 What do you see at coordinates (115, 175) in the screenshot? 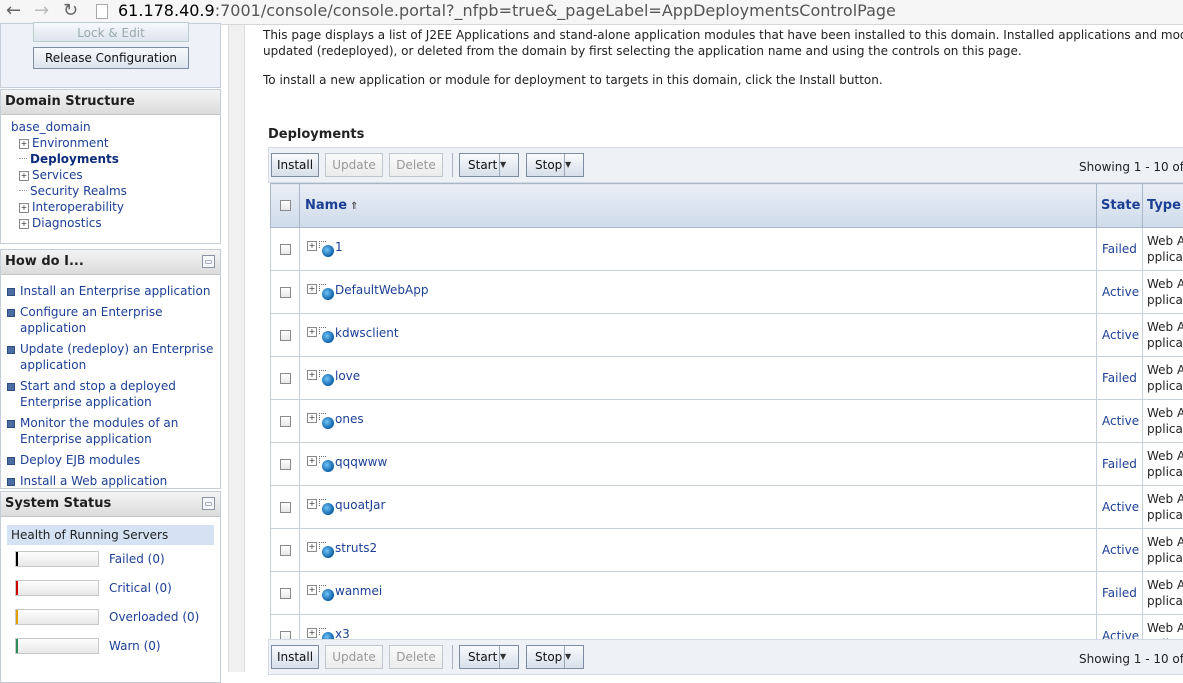
I see `tree-node-services: +Services` at bounding box center [115, 175].